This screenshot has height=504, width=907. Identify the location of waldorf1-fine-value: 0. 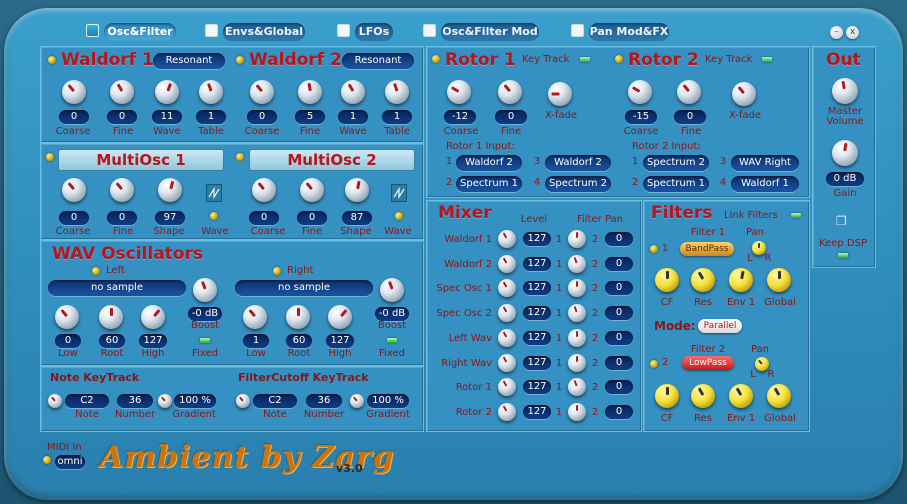
(122, 117).